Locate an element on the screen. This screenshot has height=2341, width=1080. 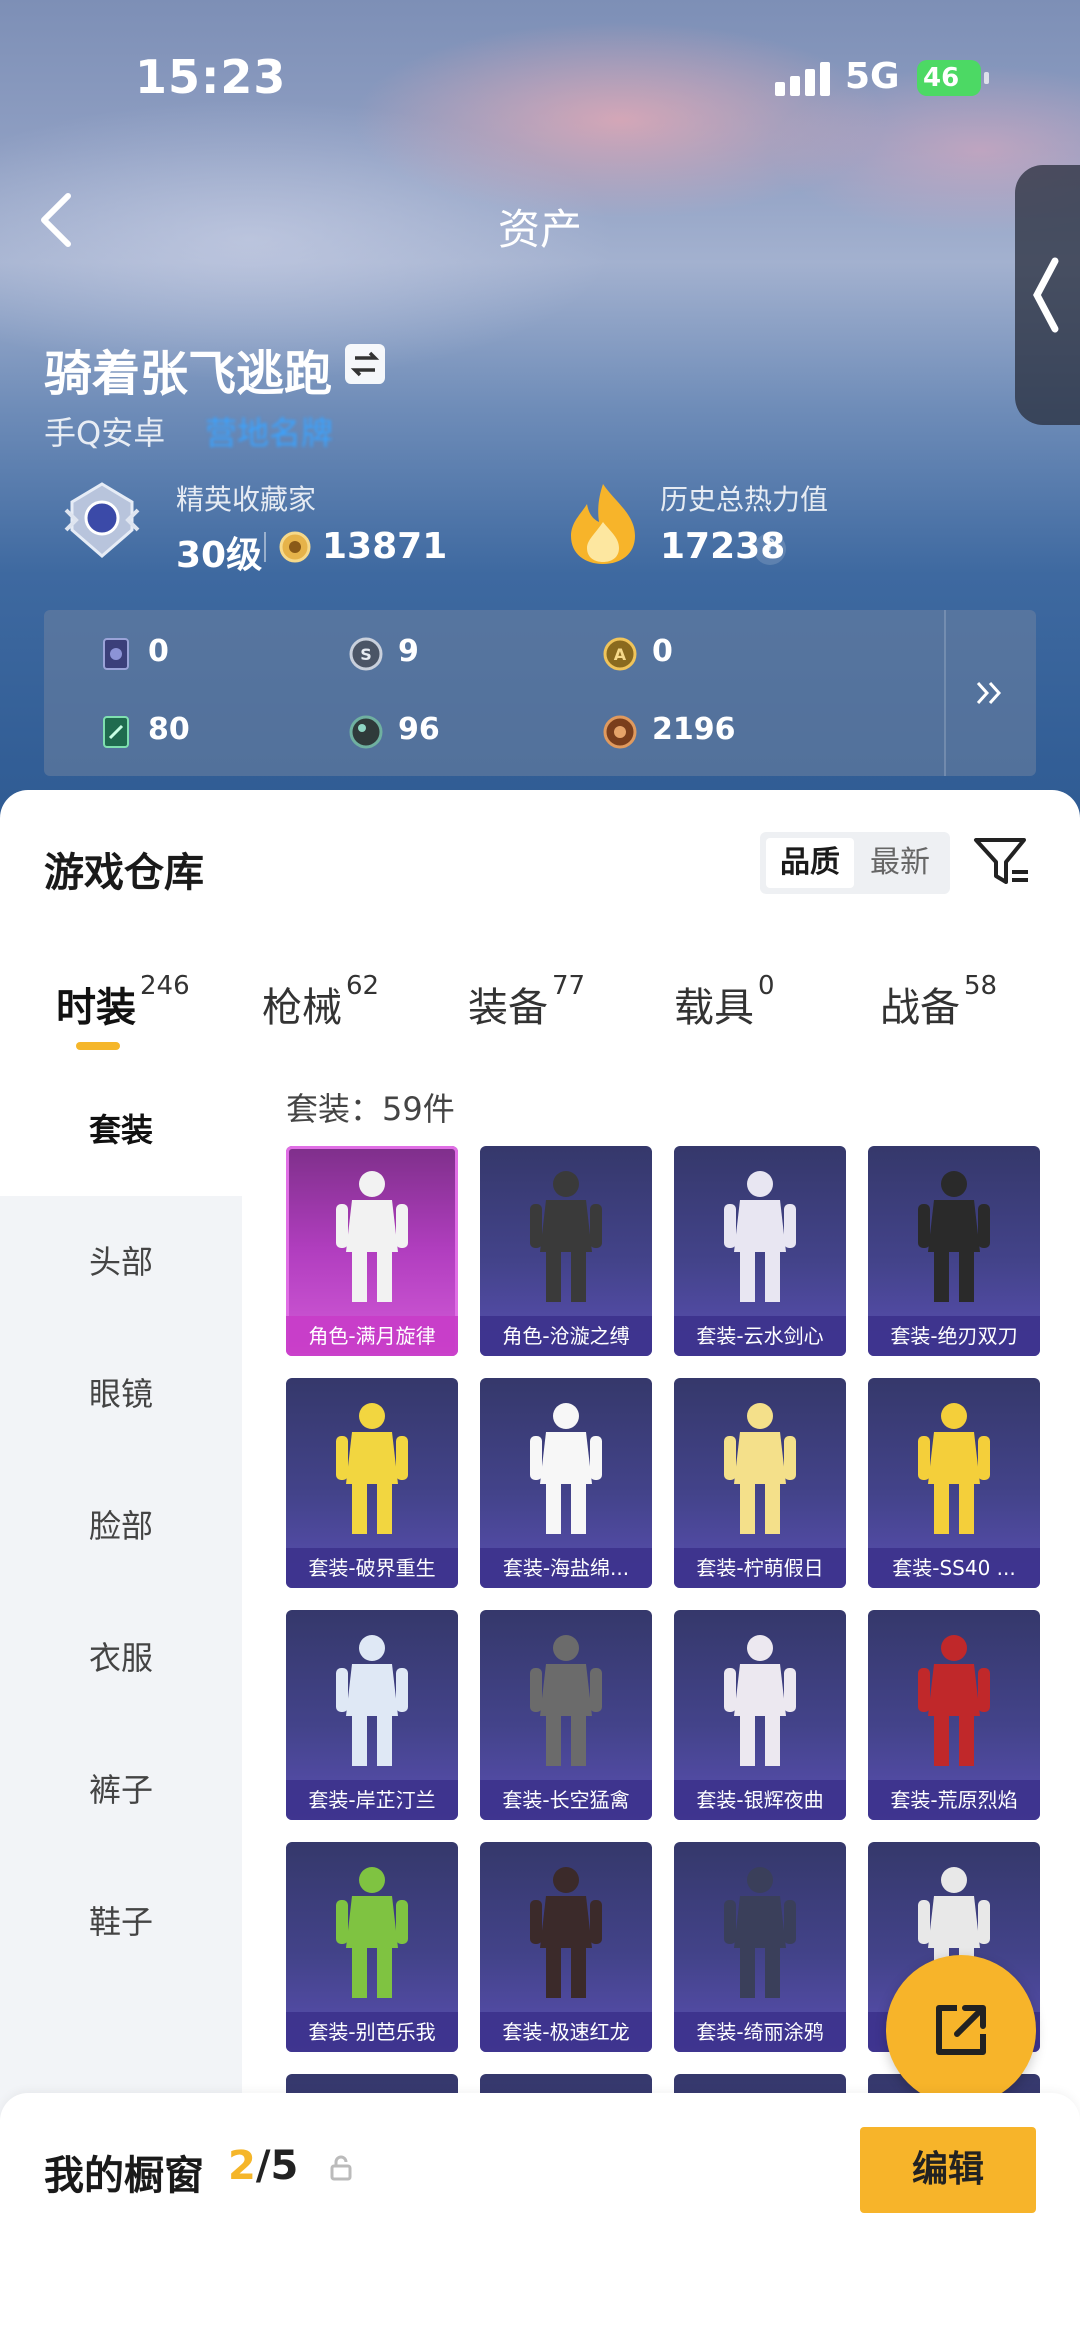
lock-icon is located at coordinates (341, 2168).